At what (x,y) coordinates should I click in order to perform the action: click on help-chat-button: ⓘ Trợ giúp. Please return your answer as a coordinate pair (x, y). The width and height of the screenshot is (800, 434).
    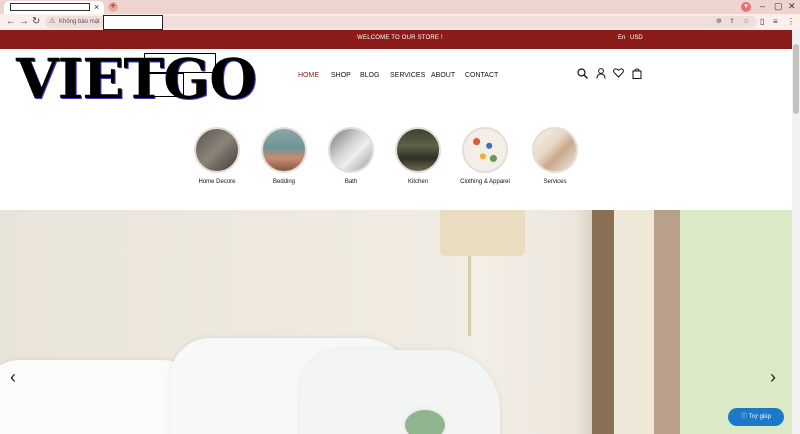
    Looking at the image, I should click on (756, 417).